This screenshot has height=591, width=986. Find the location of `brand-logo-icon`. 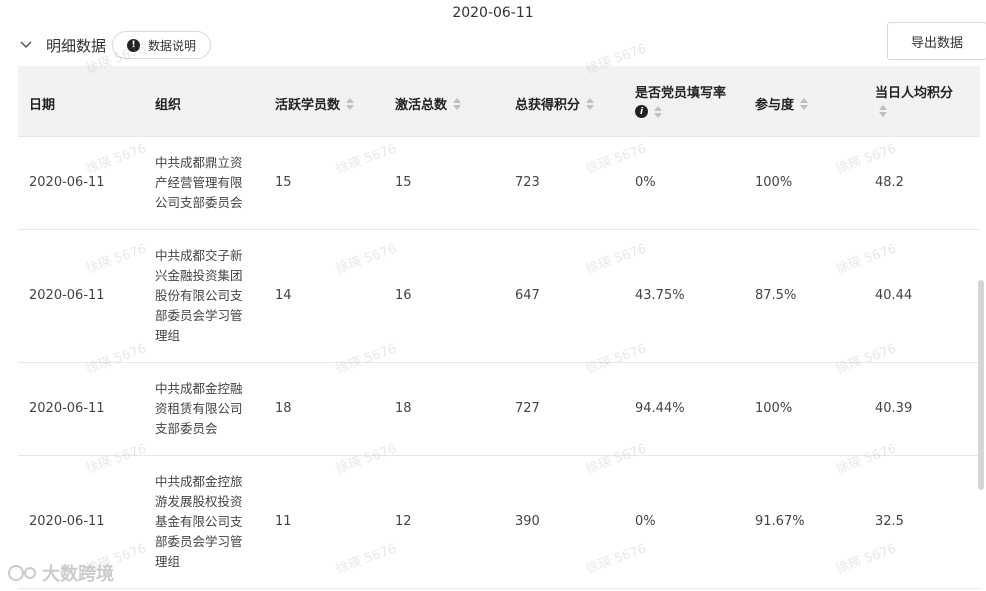

brand-logo-icon is located at coordinates (22, 573).